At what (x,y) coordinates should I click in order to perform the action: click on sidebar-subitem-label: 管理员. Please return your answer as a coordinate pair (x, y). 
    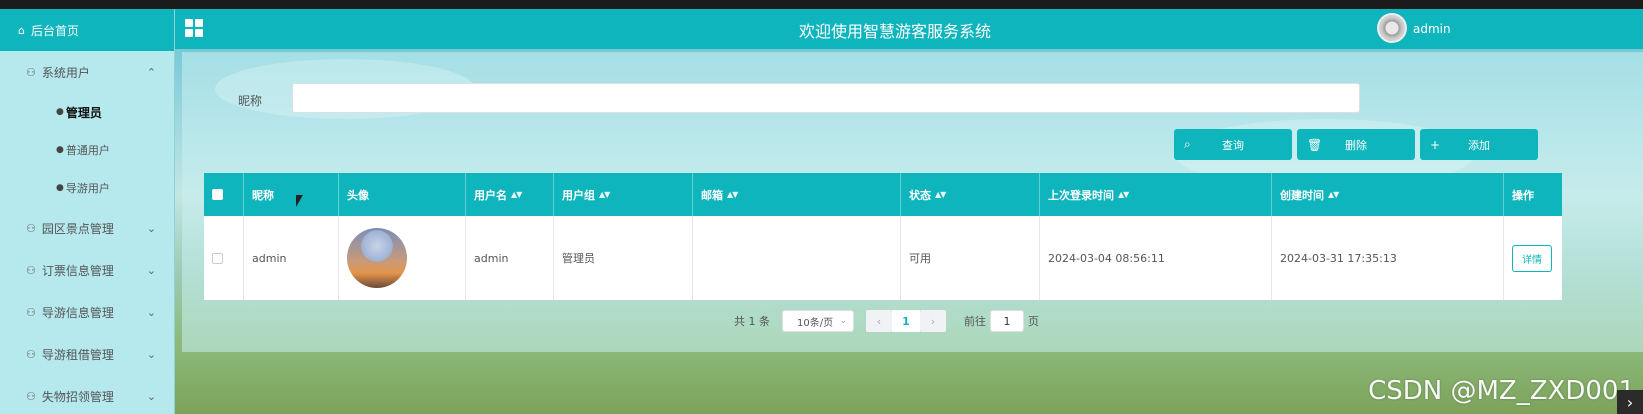
    Looking at the image, I should click on (83, 112).